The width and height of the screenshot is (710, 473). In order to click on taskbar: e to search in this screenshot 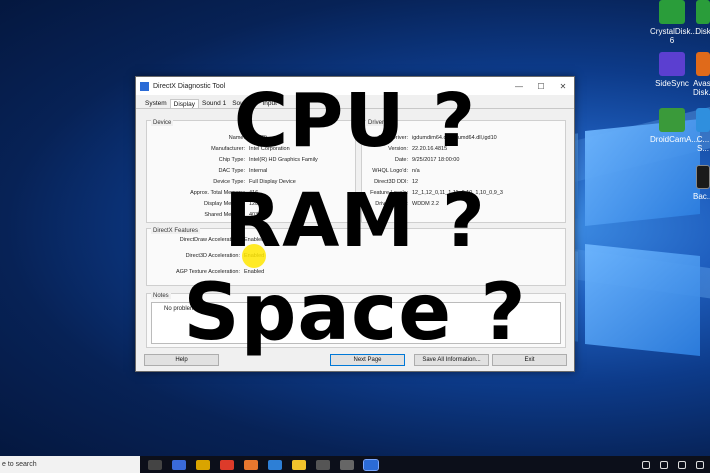, I will do `click(355, 464)`.